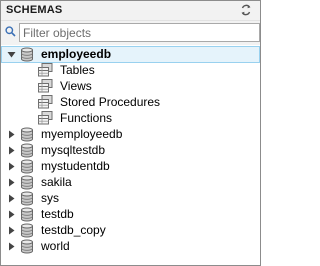 The height and width of the screenshot is (266, 320). What do you see at coordinates (55, 246) in the screenshot?
I see `schema-name: world` at bounding box center [55, 246].